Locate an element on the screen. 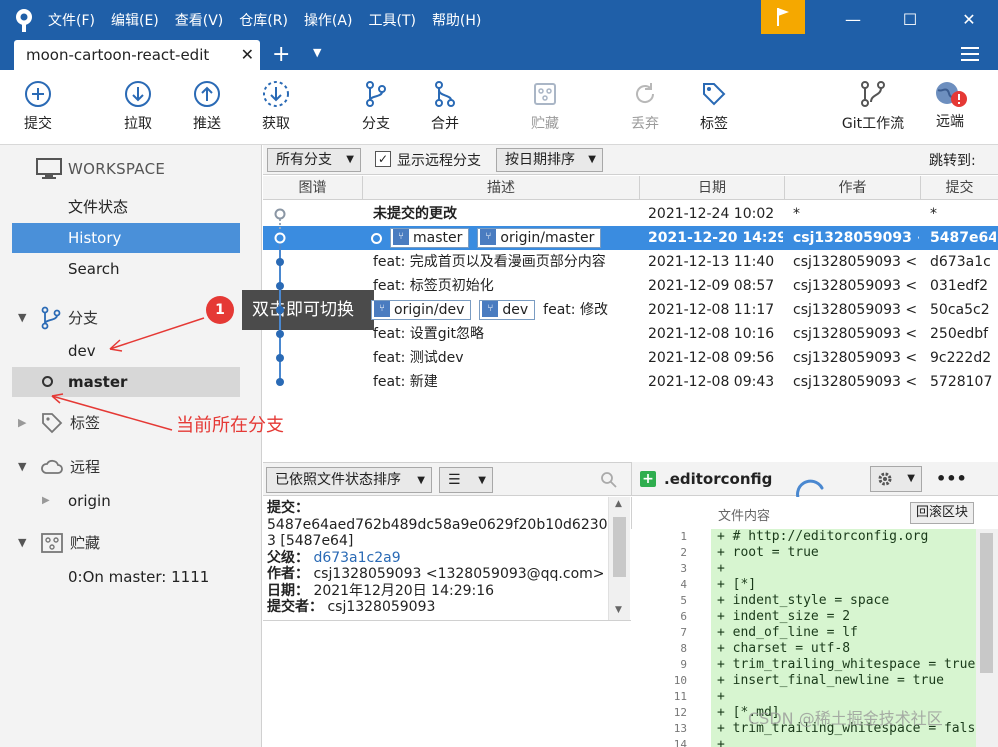 Image resolution: width=998 pixels, height=747 pixels. discard-label: 丢弃 is located at coordinates (645, 124).